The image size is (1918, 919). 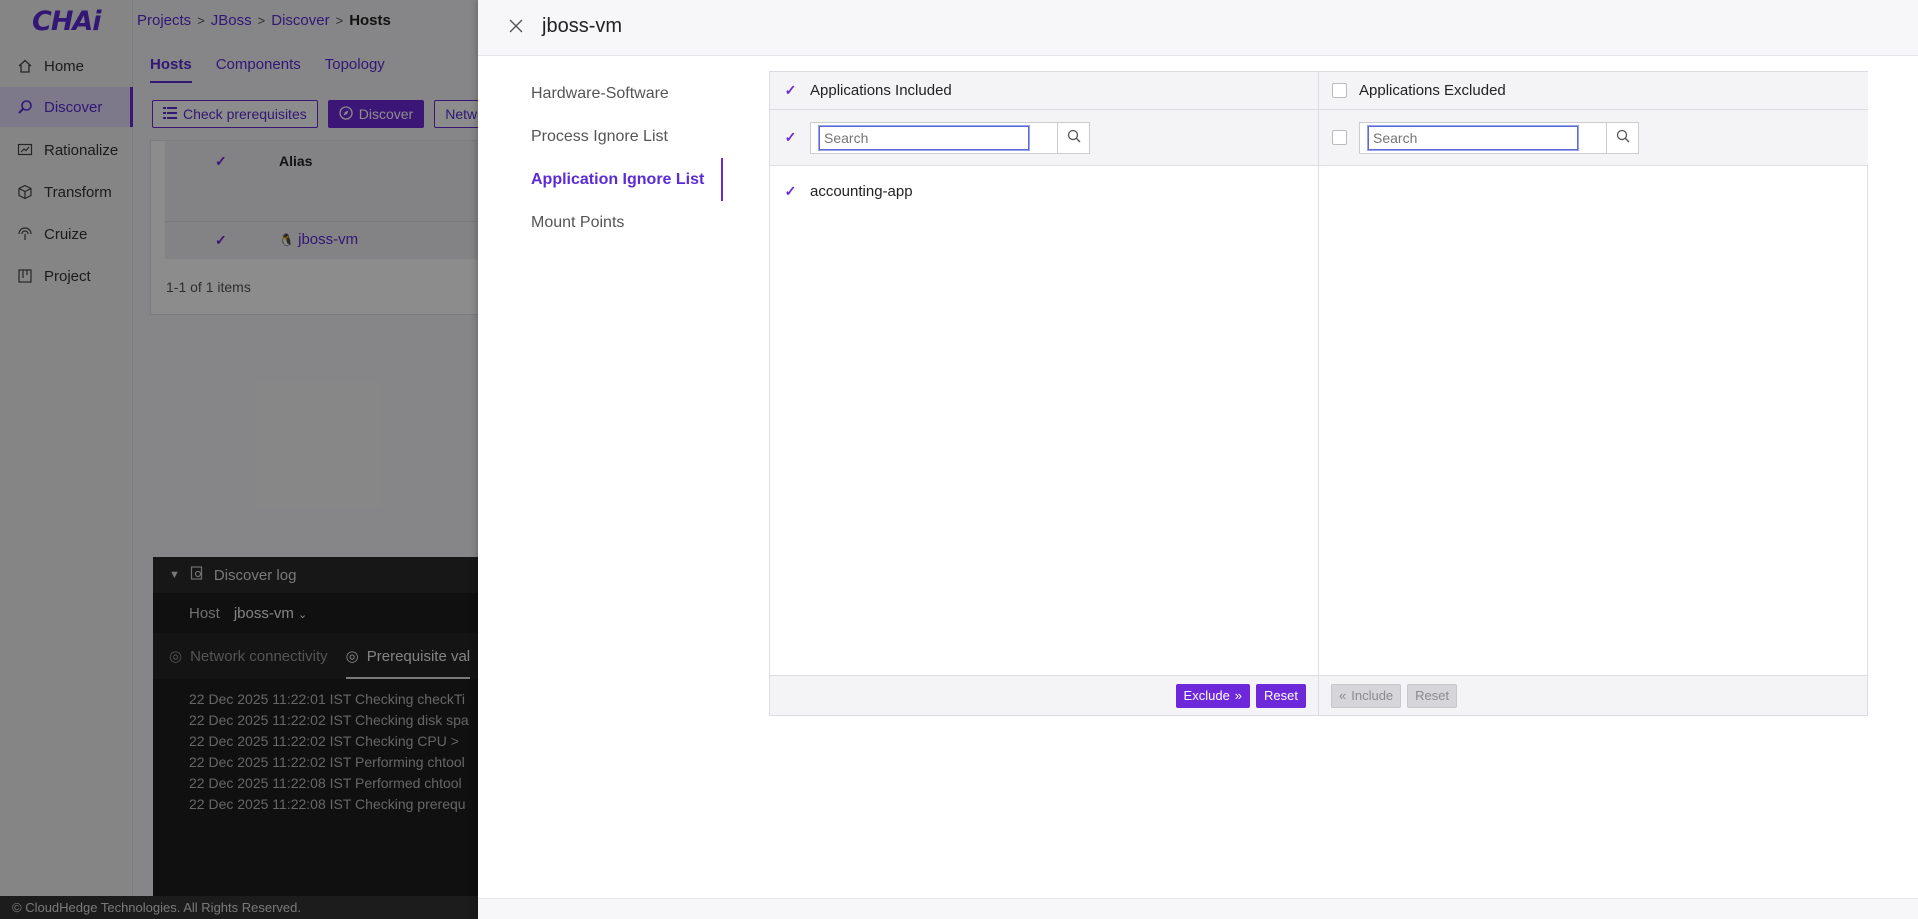 I want to click on excluded-search-row, so click(x=1593, y=138).